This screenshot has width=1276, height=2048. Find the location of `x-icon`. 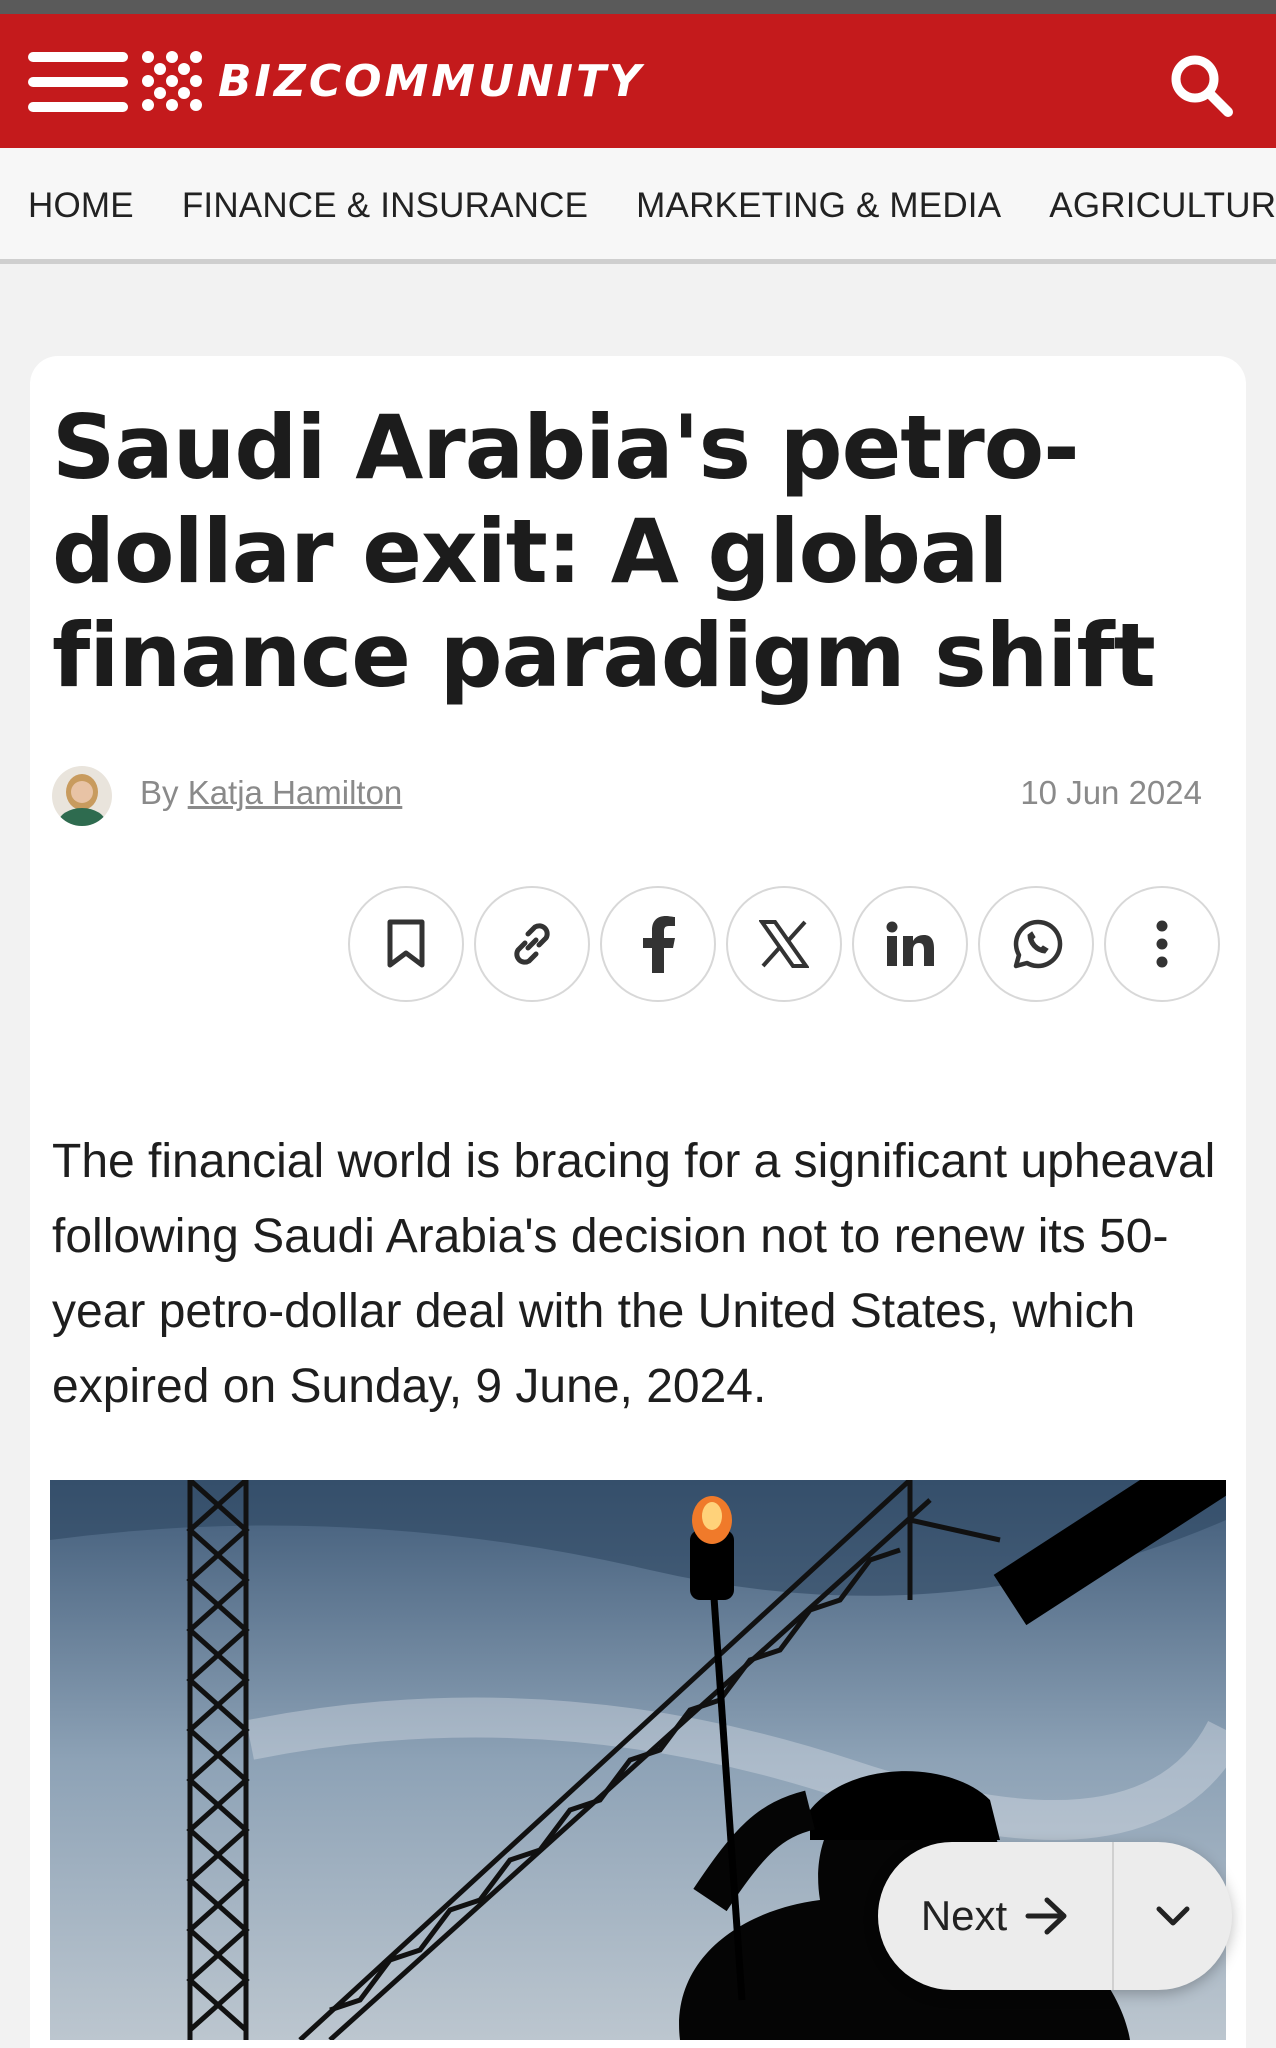

x-icon is located at coordinates (784, 944).